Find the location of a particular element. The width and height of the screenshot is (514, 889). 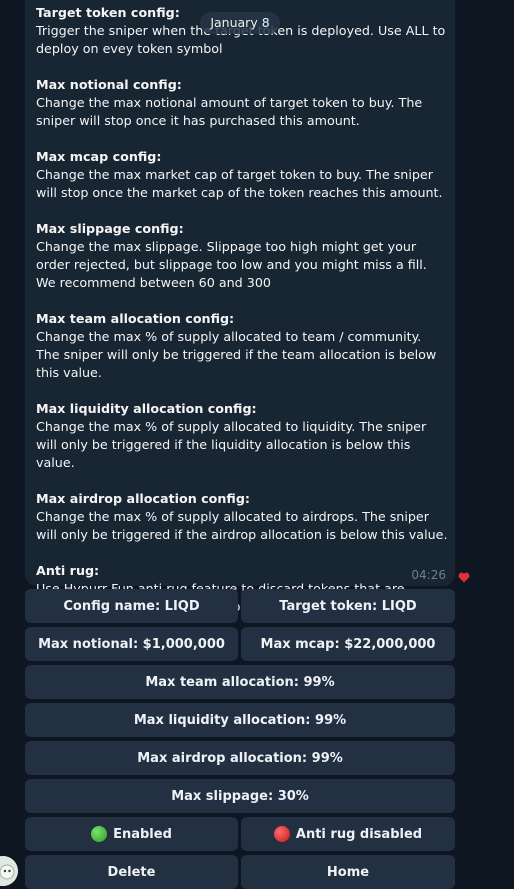

enabled-label: Enabled is located at coordinates (142, 834).